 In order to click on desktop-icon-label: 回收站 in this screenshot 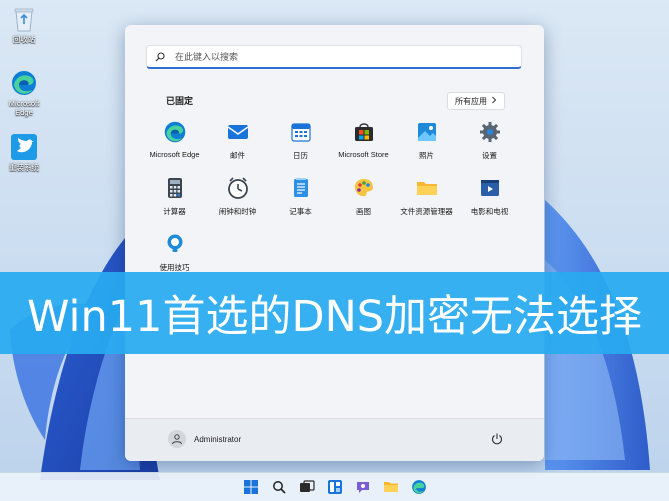, I will do `click(24, 39)`.